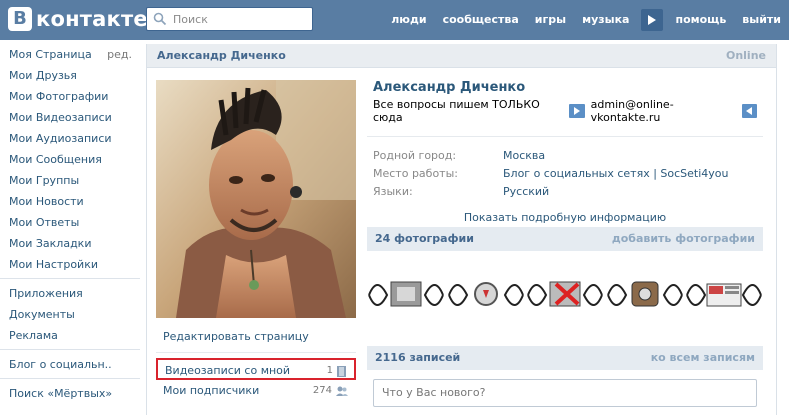 This screenshot has height=415, width=789. Describe the element at coordinates (408, 20) in the screenshot. I see `nav-people: люди` at that location.